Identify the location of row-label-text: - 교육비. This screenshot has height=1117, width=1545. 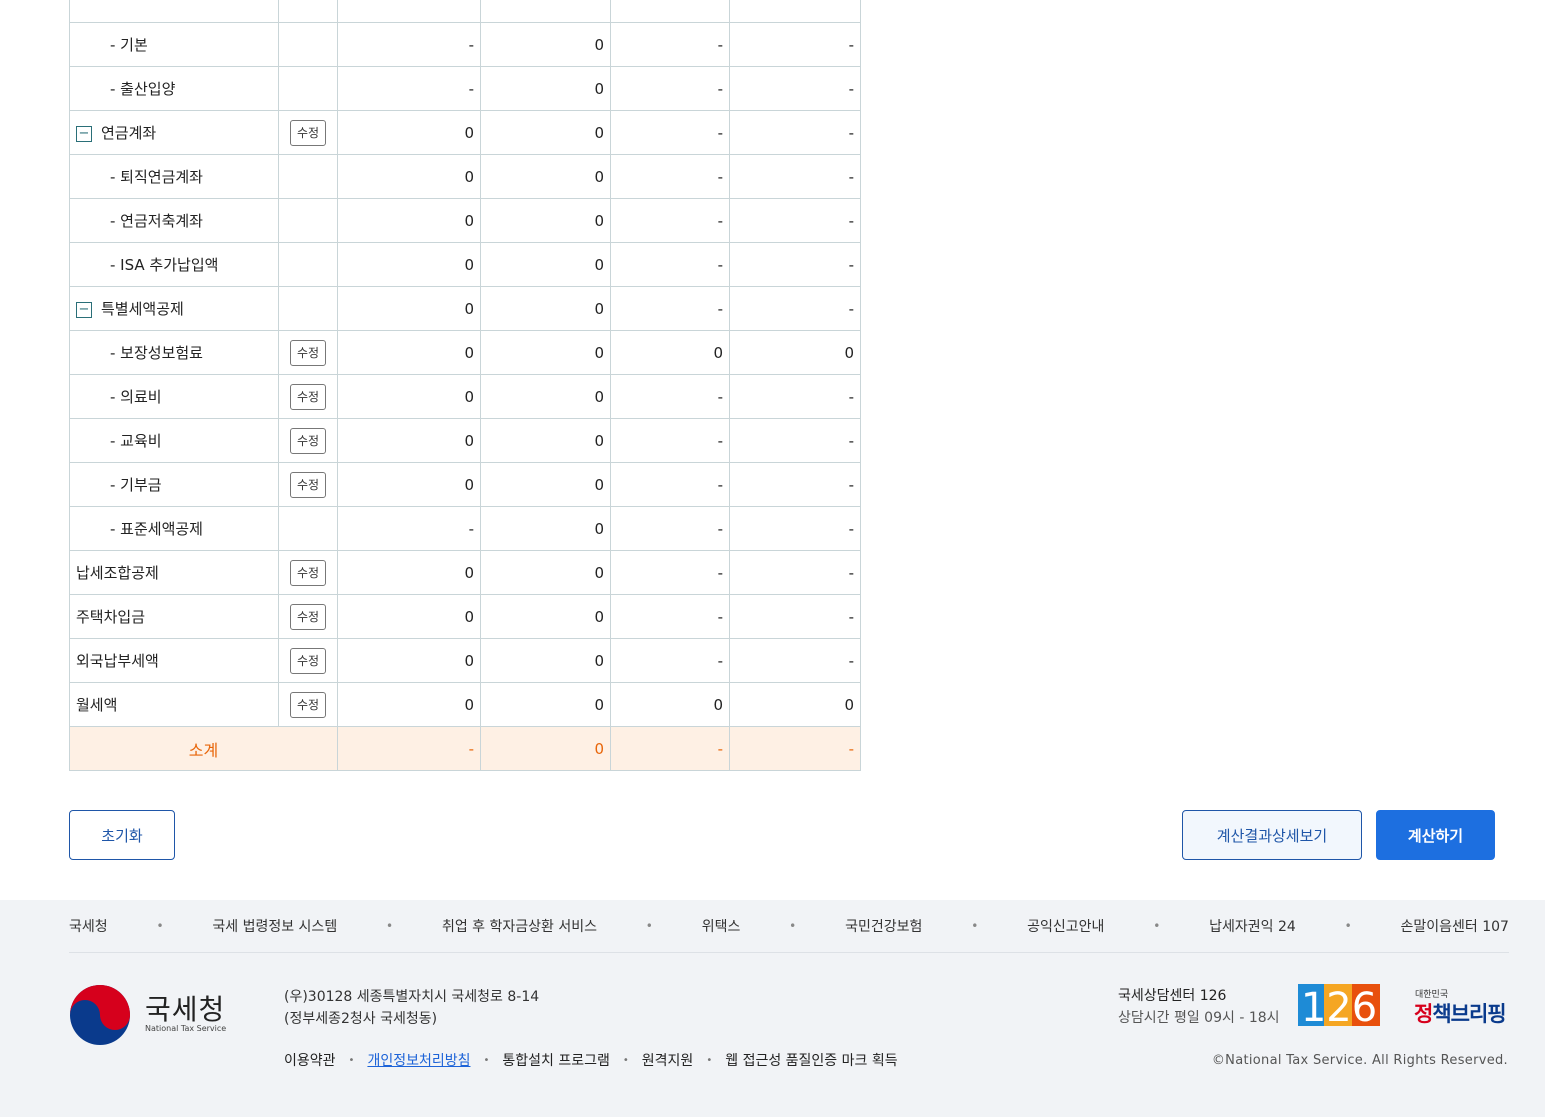
(136, 441).